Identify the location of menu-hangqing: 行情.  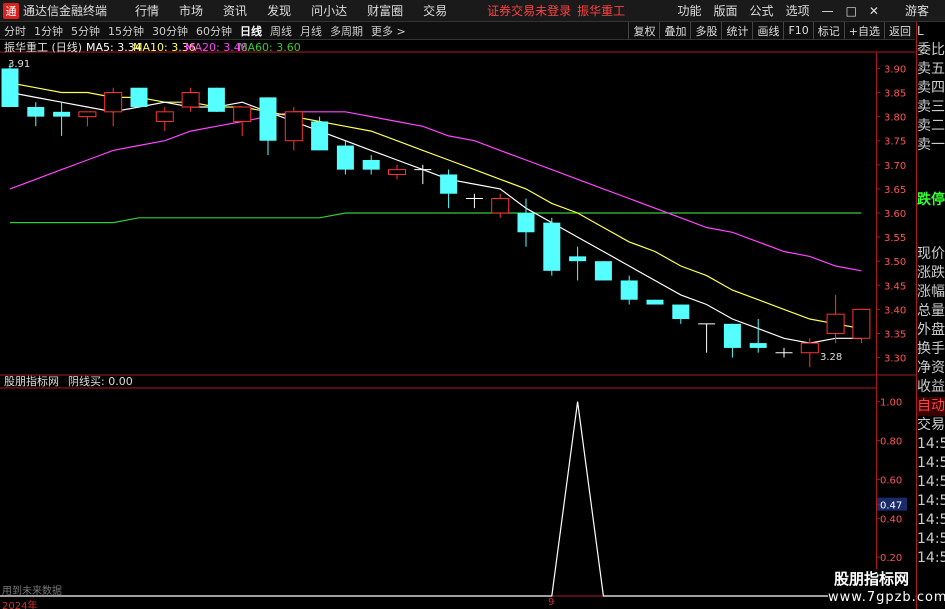
(147, 10).